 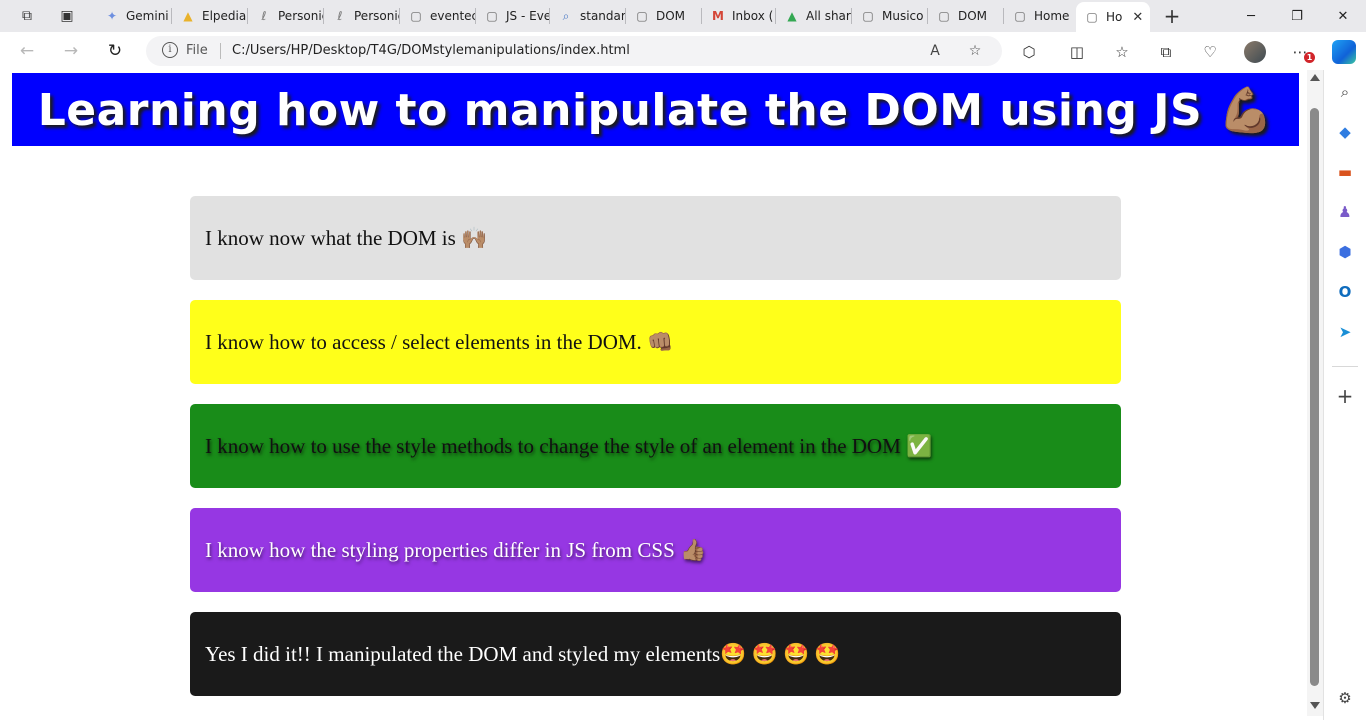 I want to click on close-window-button: ✕, so click(x=1343, y=16).